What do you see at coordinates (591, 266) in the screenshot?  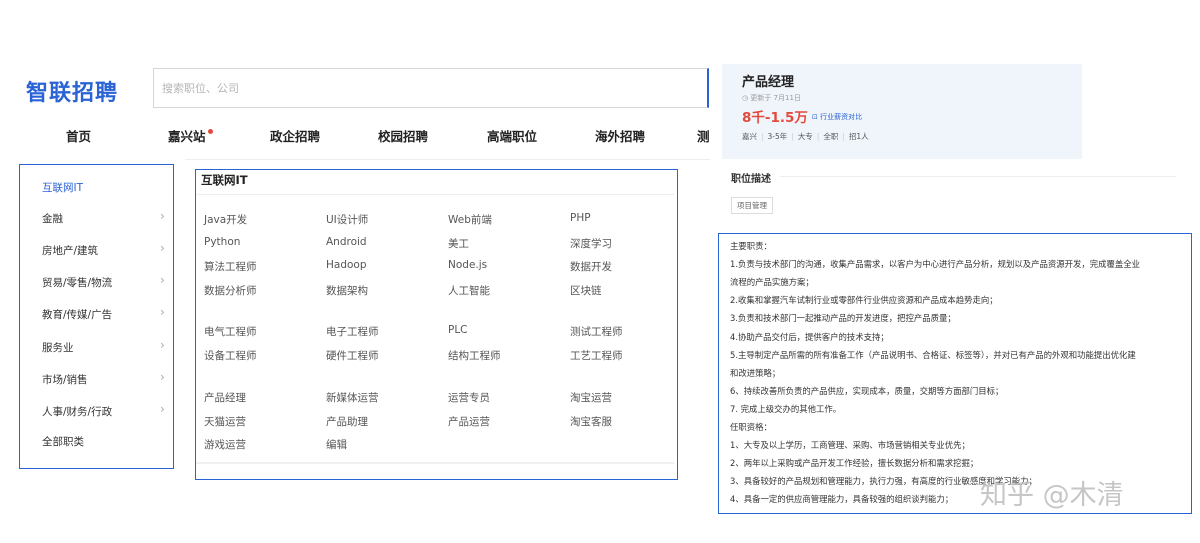 I see `job-link: 数据开发` at bounding box center [591, 266].